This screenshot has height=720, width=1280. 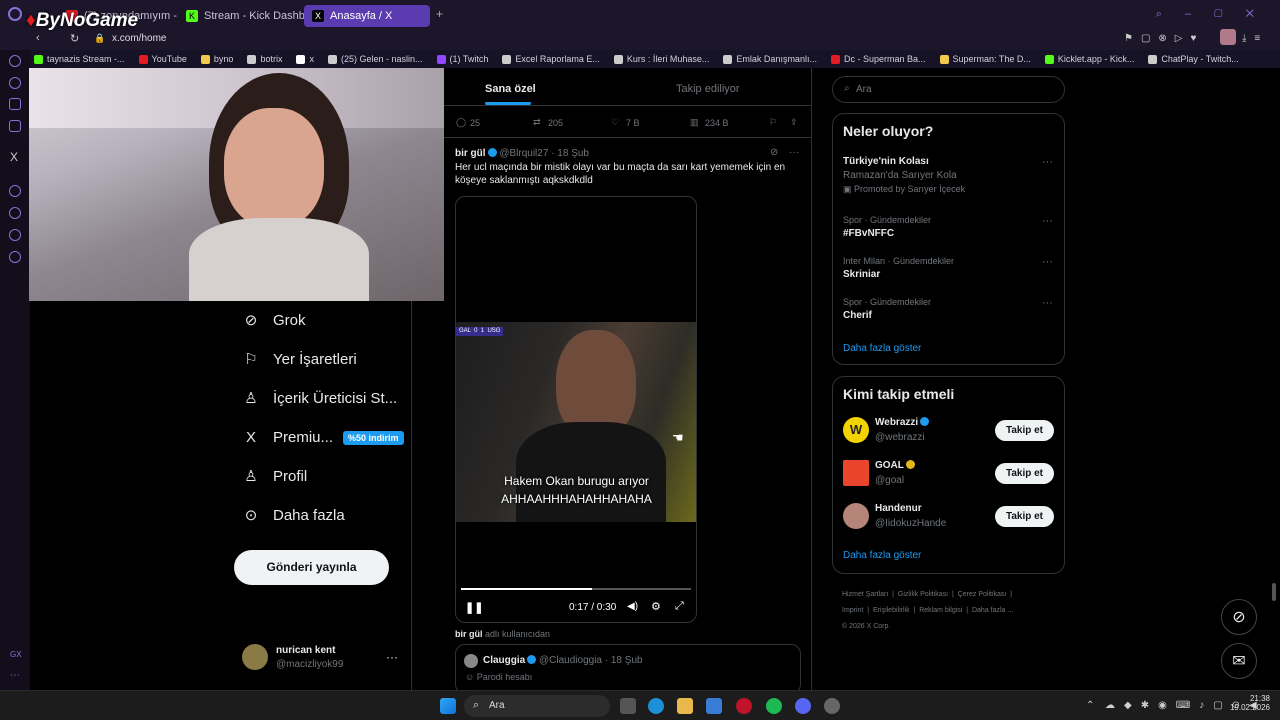 What do you see at coordinates (294, 515) in the screenshot?
I see `nav-item-daha-fazla: ⊙ Daha fazla` at bounding box center [294, 515].